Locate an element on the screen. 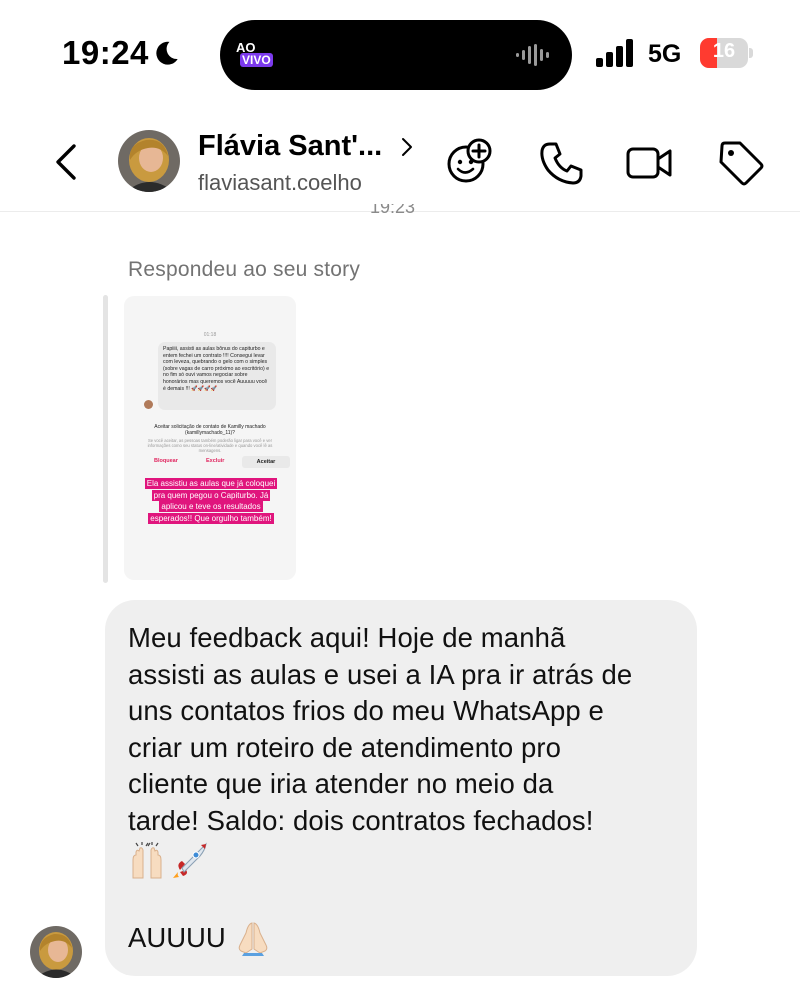  folded-hands-emoji is located at coordinates (253, 938).